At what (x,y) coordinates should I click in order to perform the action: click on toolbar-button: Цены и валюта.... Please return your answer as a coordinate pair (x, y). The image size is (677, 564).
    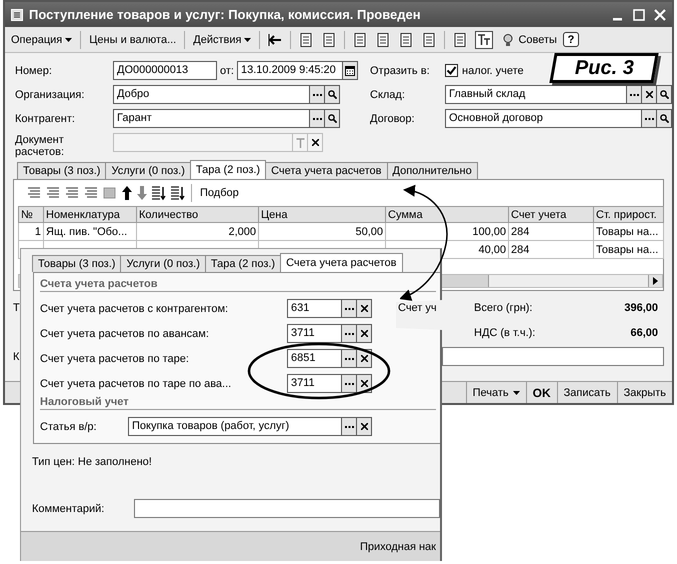
    Looking at the image, I should click on (133, 39).